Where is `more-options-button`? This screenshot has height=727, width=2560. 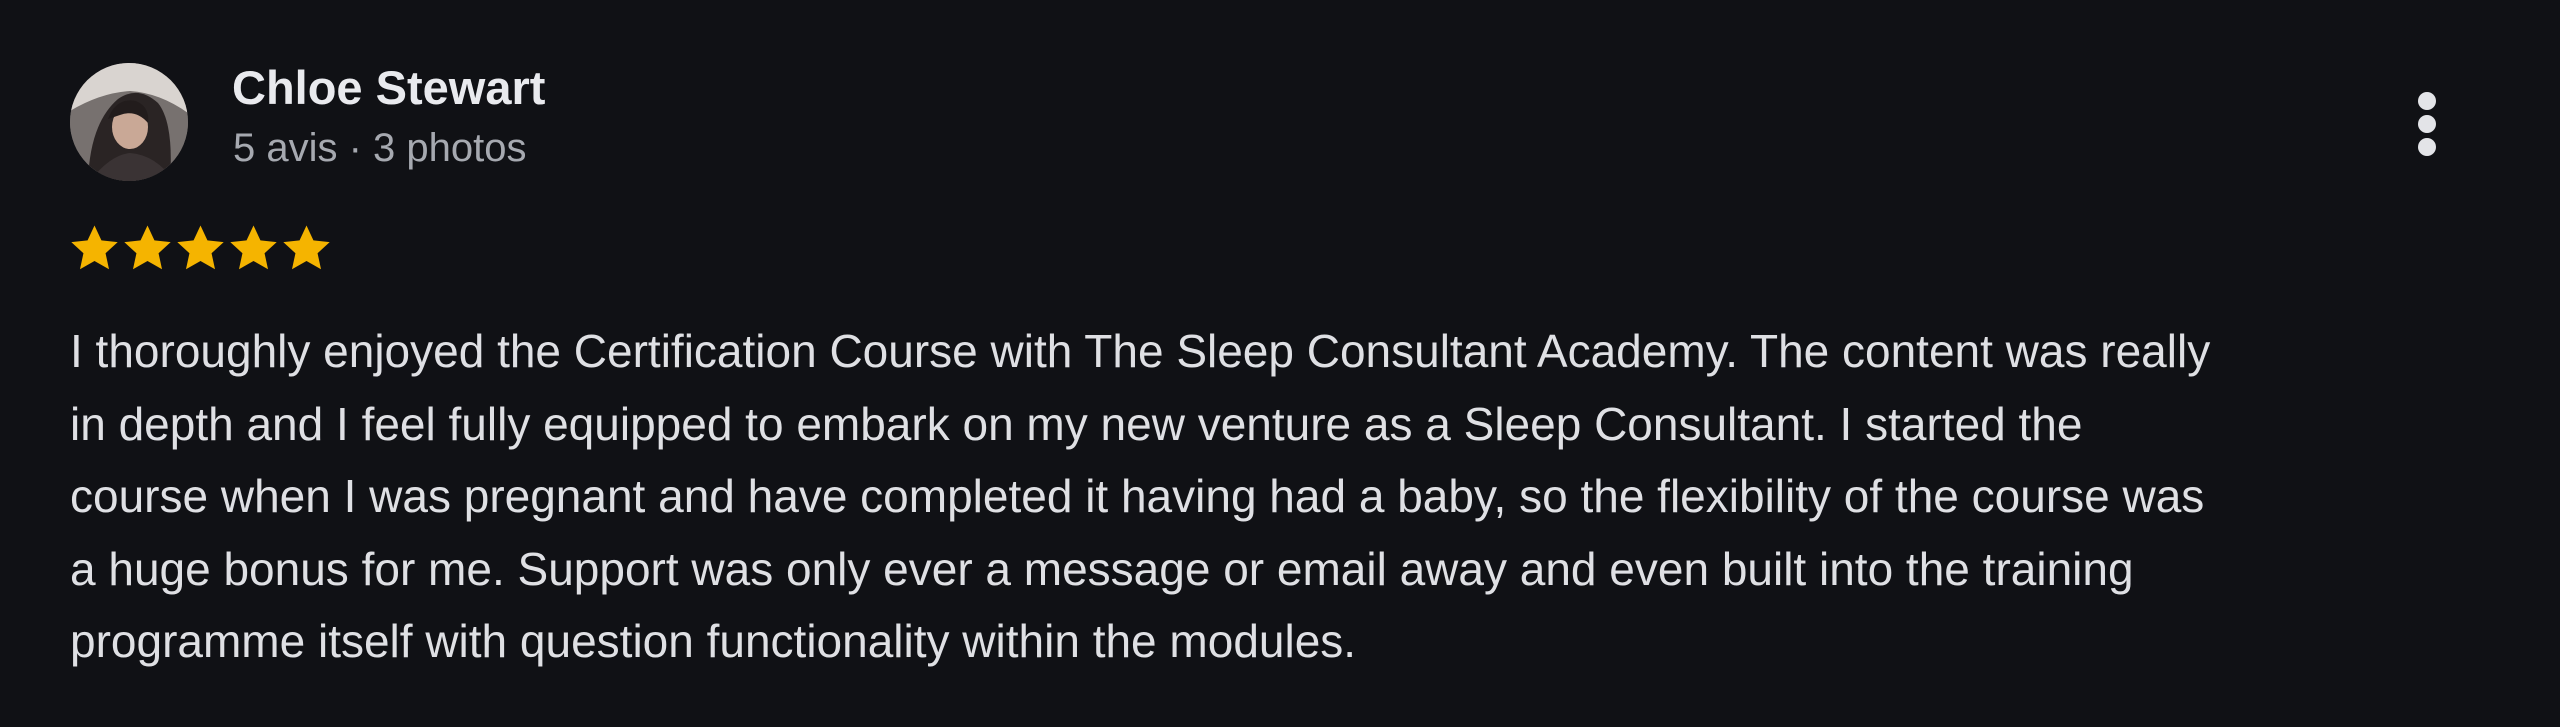 more-options-button is located at coordinates (2427, 124).